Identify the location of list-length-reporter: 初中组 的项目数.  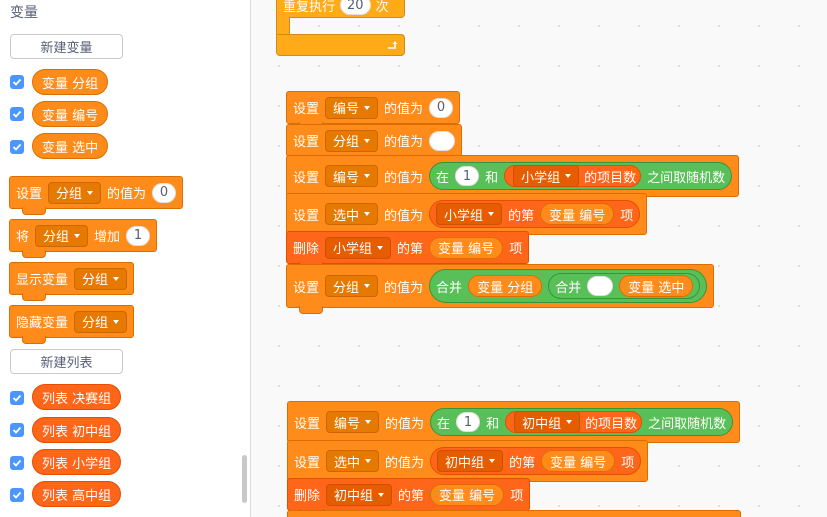
(574, 422).